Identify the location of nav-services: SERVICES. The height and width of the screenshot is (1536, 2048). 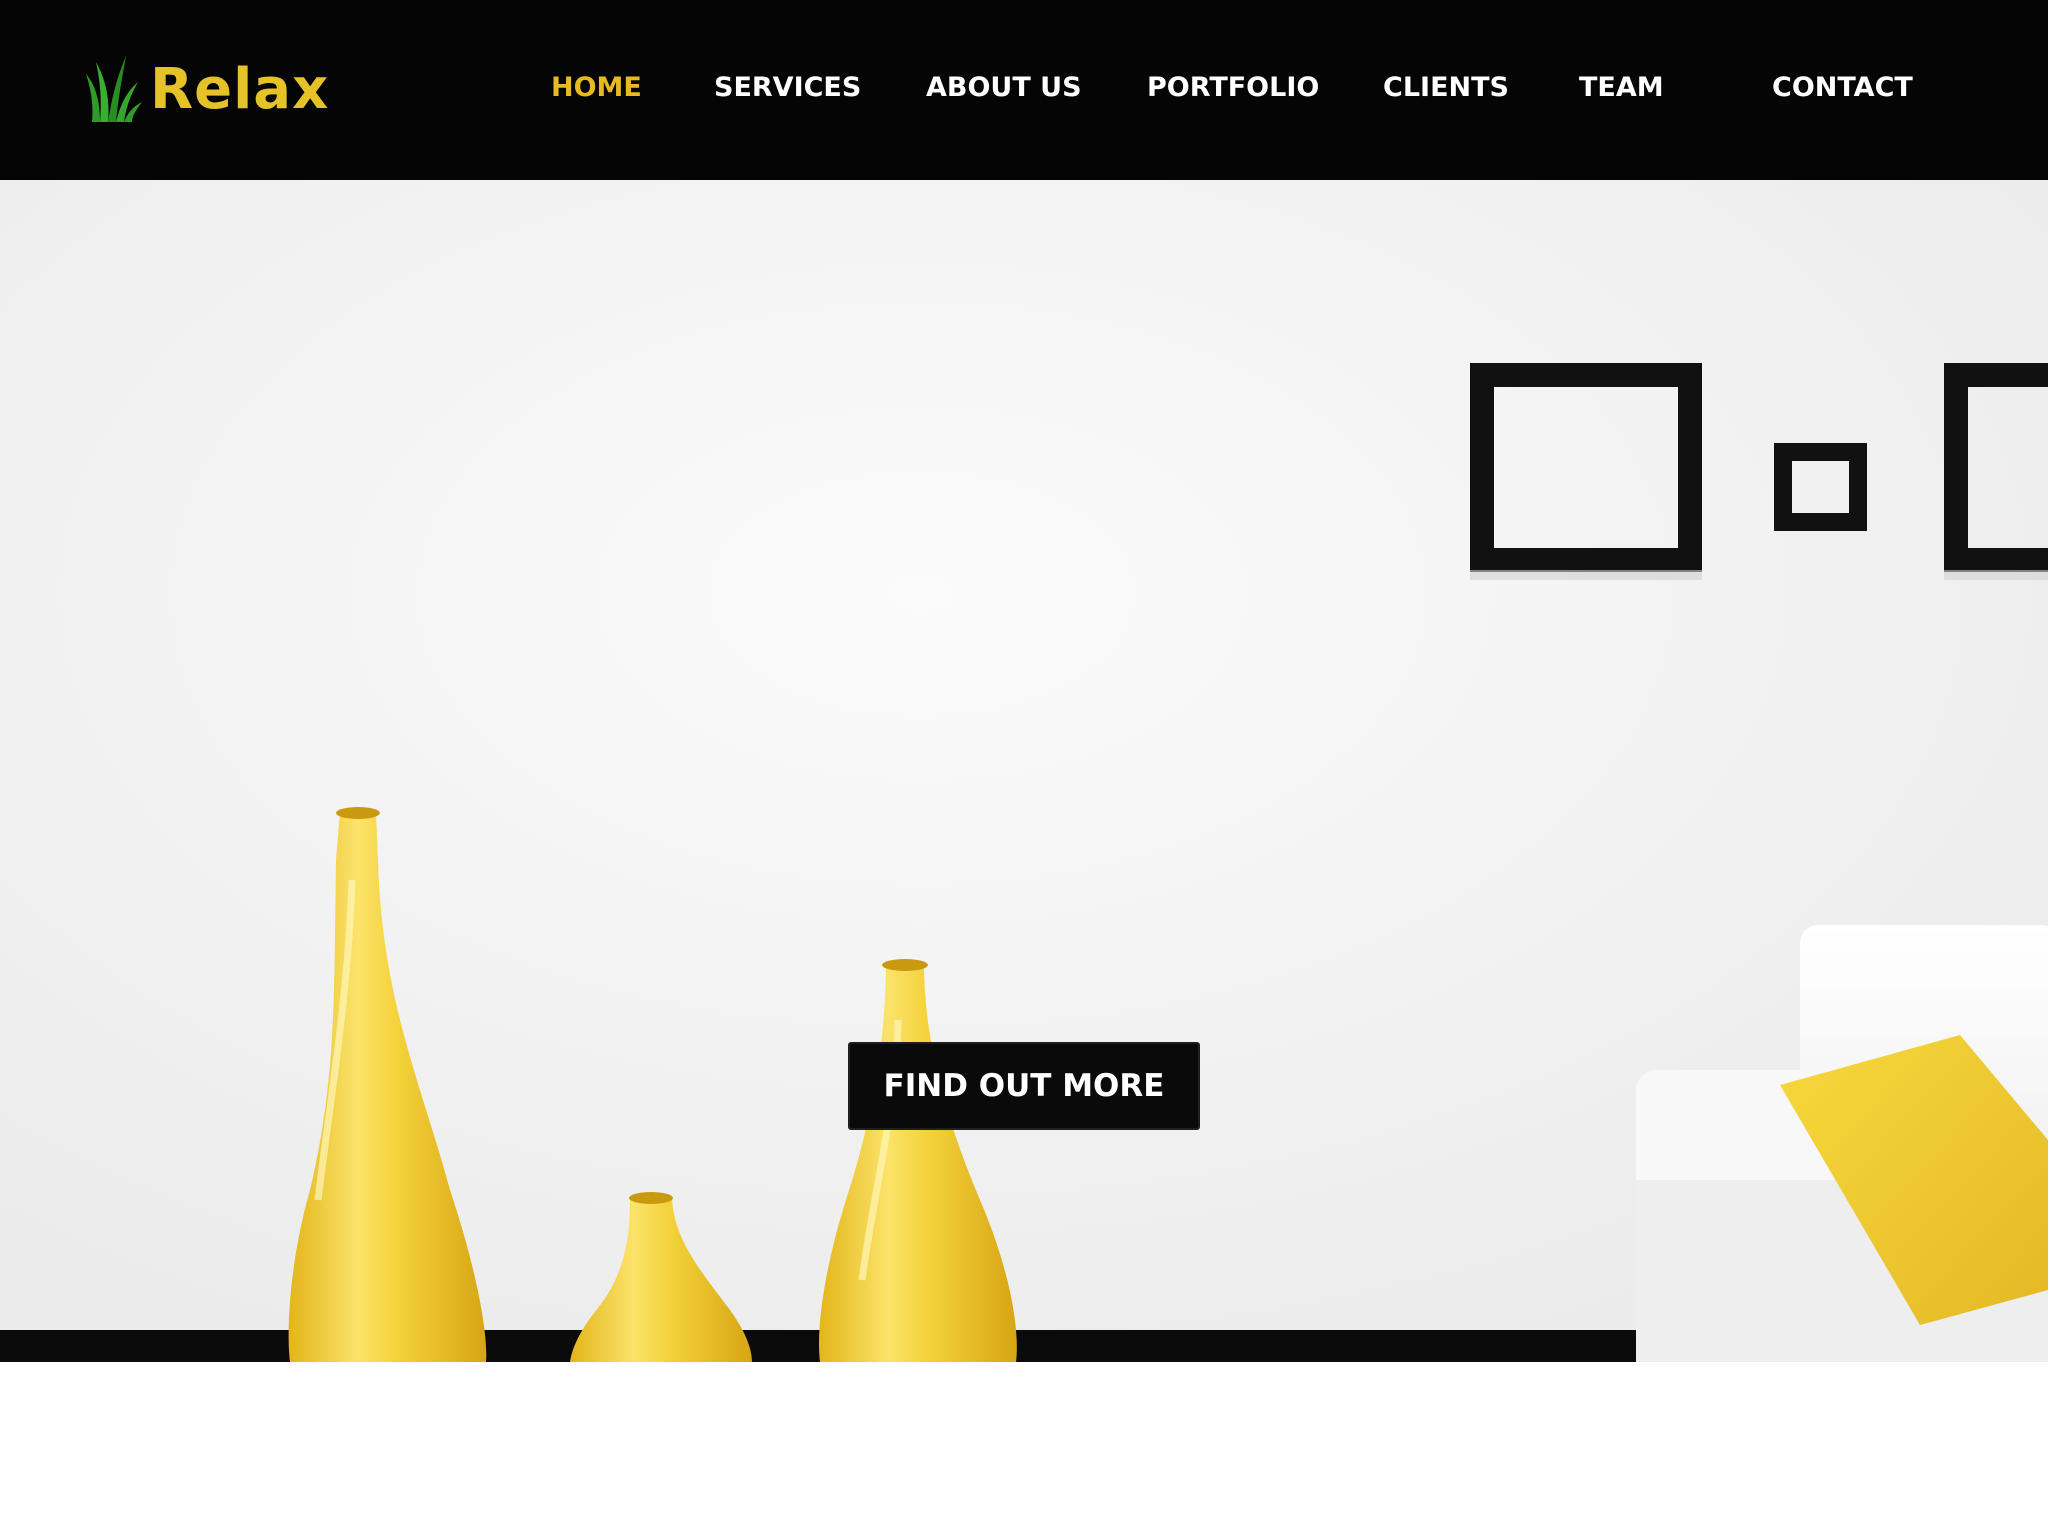
(787, 88).